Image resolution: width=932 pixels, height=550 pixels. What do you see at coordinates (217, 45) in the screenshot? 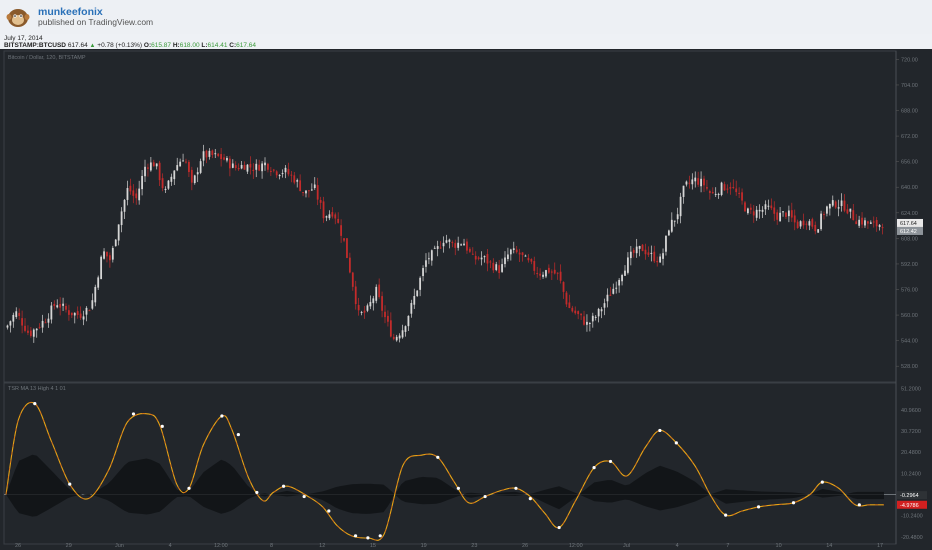
I see `low-value: 614.41` at bounding box center [217, 45].